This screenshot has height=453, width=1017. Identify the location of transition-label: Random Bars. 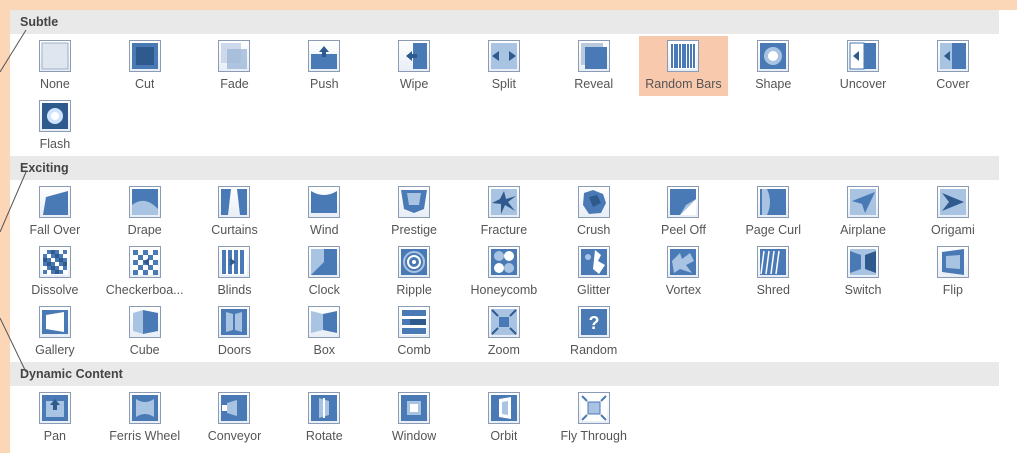
(683, 84).